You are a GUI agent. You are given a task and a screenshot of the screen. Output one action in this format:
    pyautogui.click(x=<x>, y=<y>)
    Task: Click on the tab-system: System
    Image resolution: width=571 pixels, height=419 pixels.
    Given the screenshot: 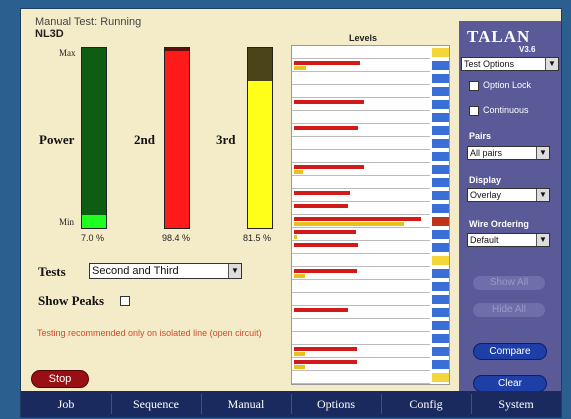 What is the action you would take?
    pyautogui.click(x=516, y=404)
    